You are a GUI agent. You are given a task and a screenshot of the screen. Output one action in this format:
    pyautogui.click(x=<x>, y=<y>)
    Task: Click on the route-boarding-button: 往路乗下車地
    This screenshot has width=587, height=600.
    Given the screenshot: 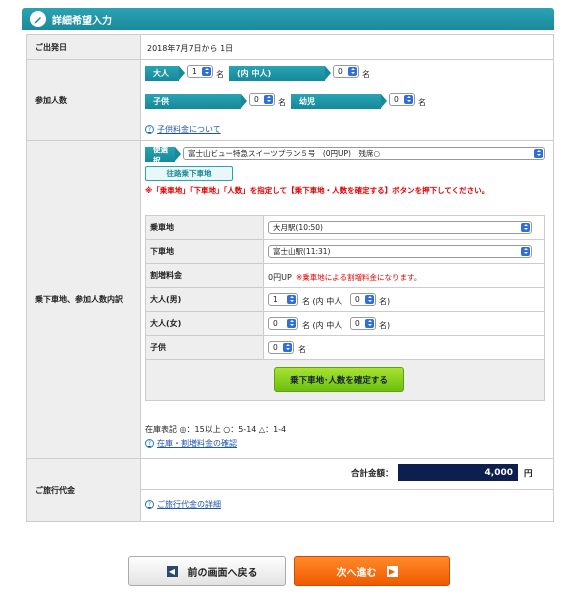 What is the action you would take?
    pyautogui.click(x=189, y=173)
    